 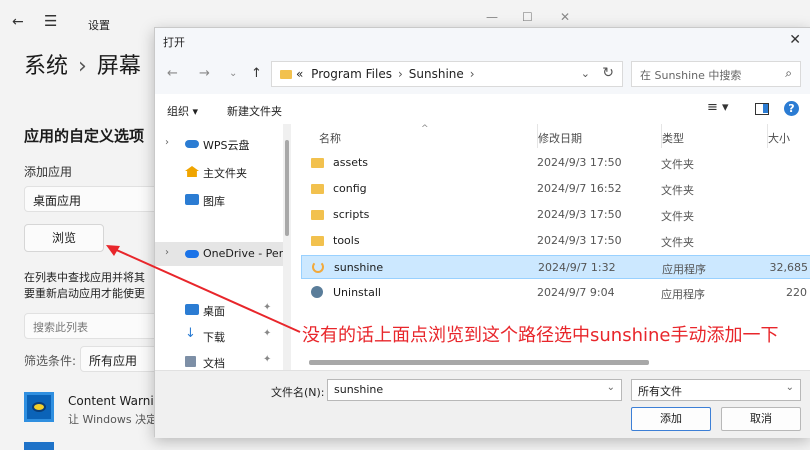 I want to click on file-type: 文件夹, so click(x=677, y=216).